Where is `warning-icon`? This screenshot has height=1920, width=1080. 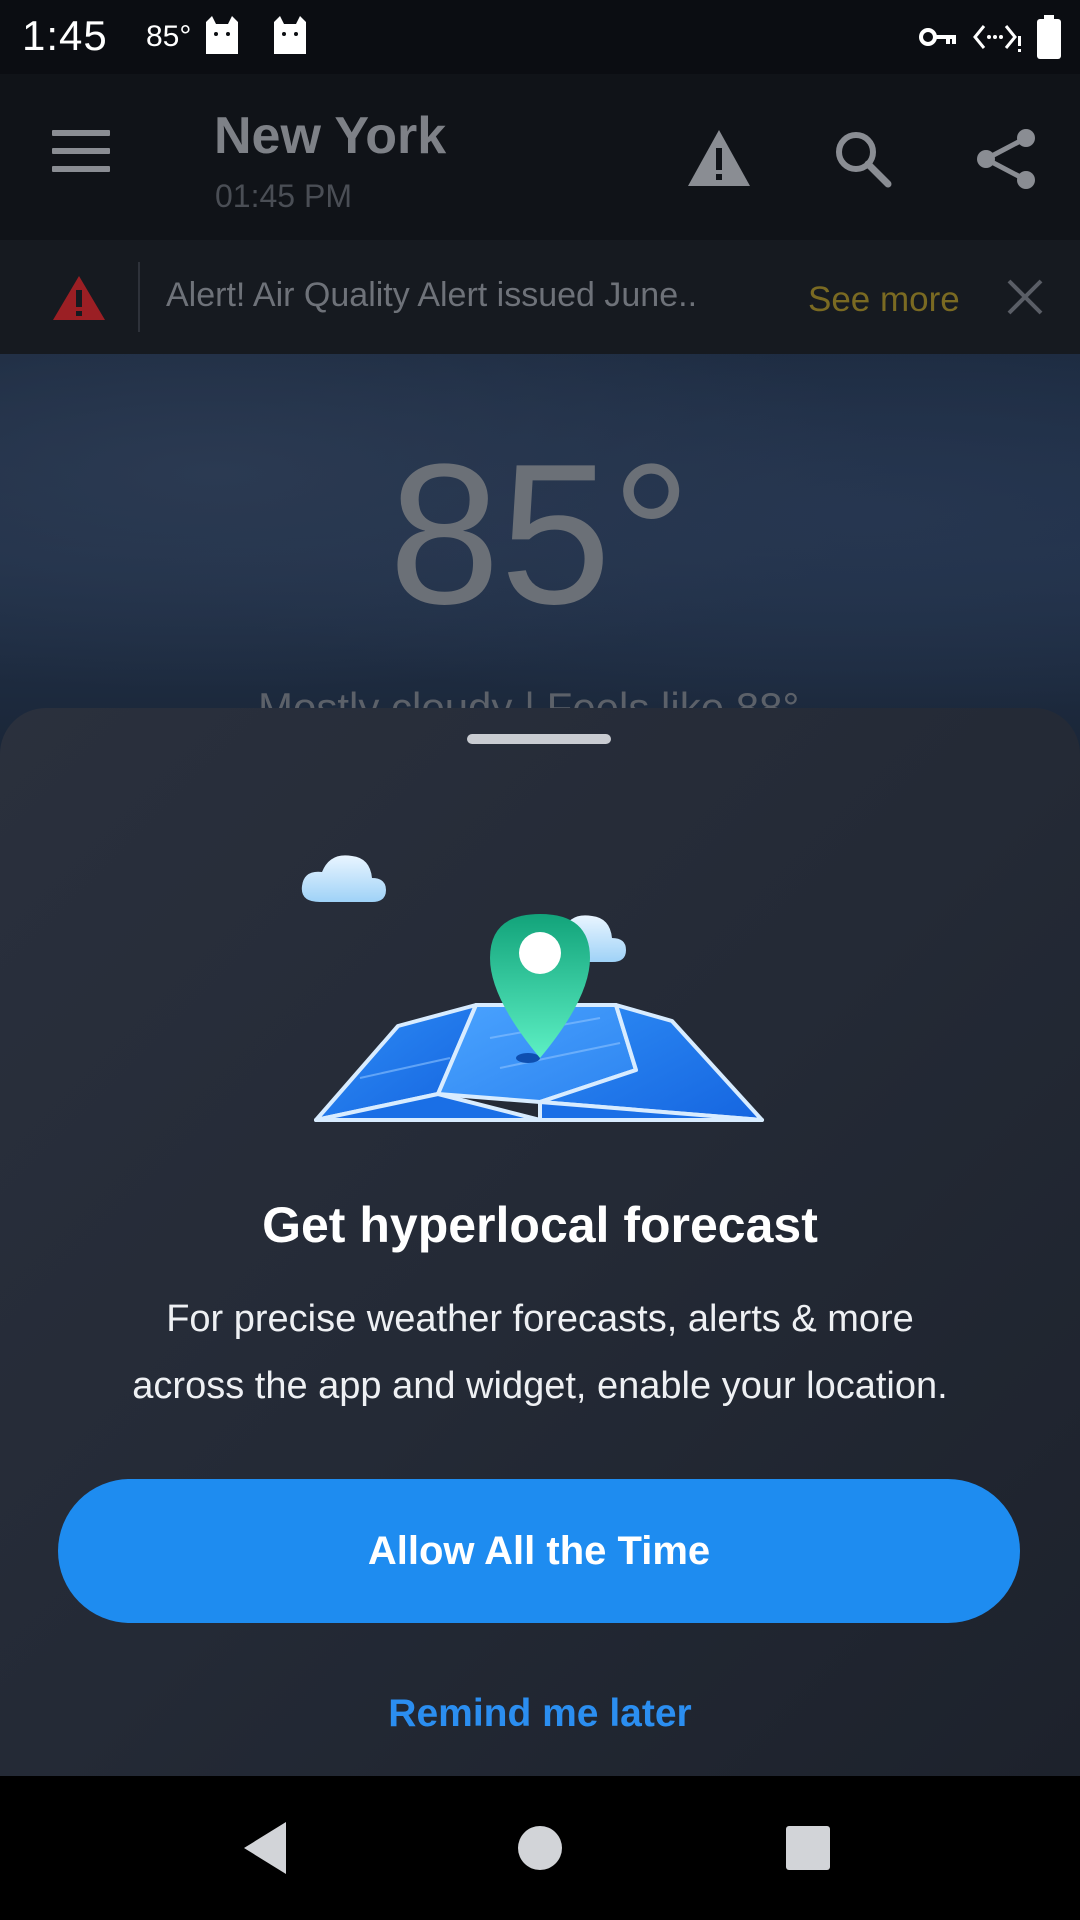 warning-icon is located at coordinates (719, 159).